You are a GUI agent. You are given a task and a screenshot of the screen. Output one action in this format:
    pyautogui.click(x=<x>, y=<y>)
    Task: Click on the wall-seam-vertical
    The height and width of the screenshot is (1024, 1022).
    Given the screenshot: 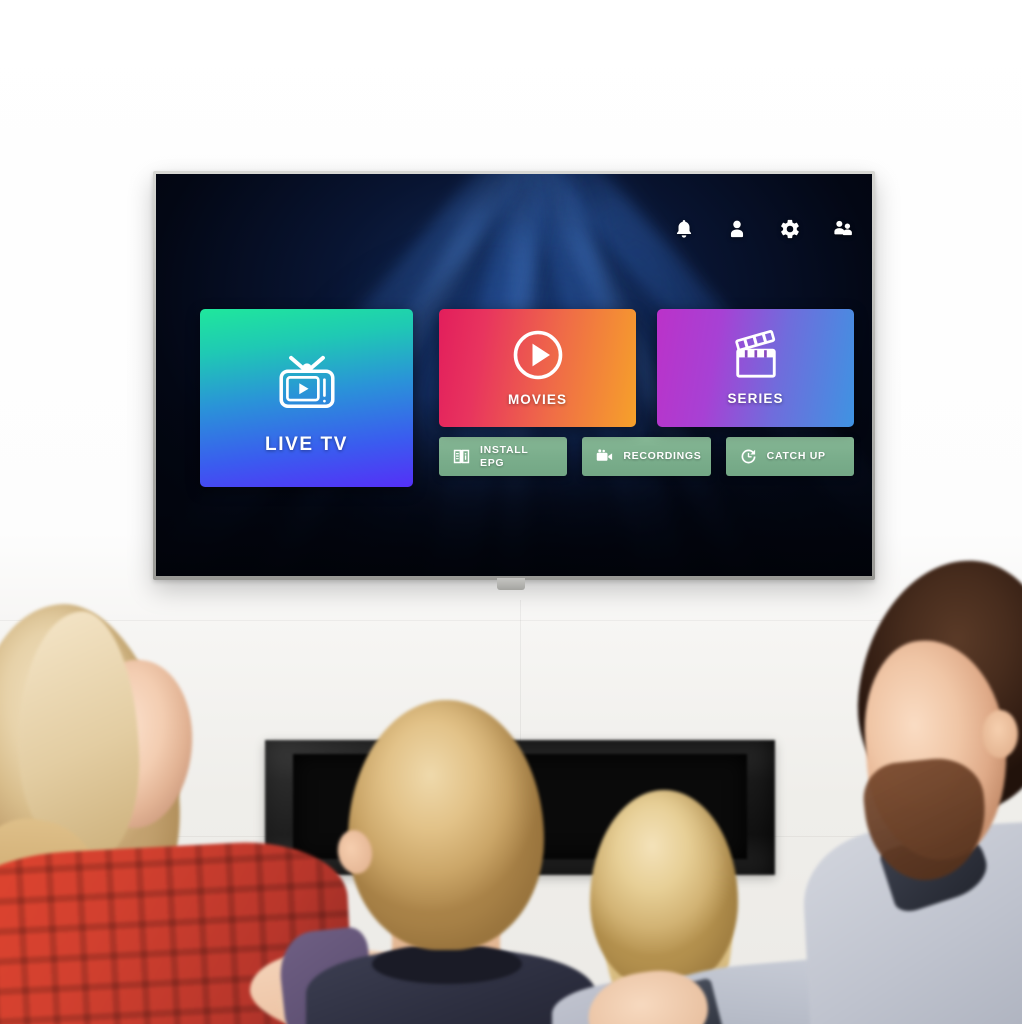 What is the action you would take?
    pyautogui.click(x=520, y=730)
    